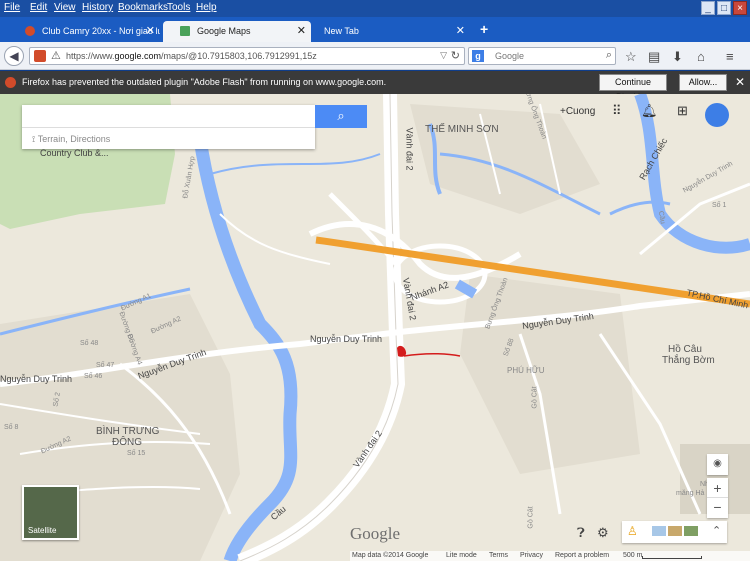 This screenshot has width=750, height=561. I want to click on report-problem-link: Report a problem, so click(582, 555).